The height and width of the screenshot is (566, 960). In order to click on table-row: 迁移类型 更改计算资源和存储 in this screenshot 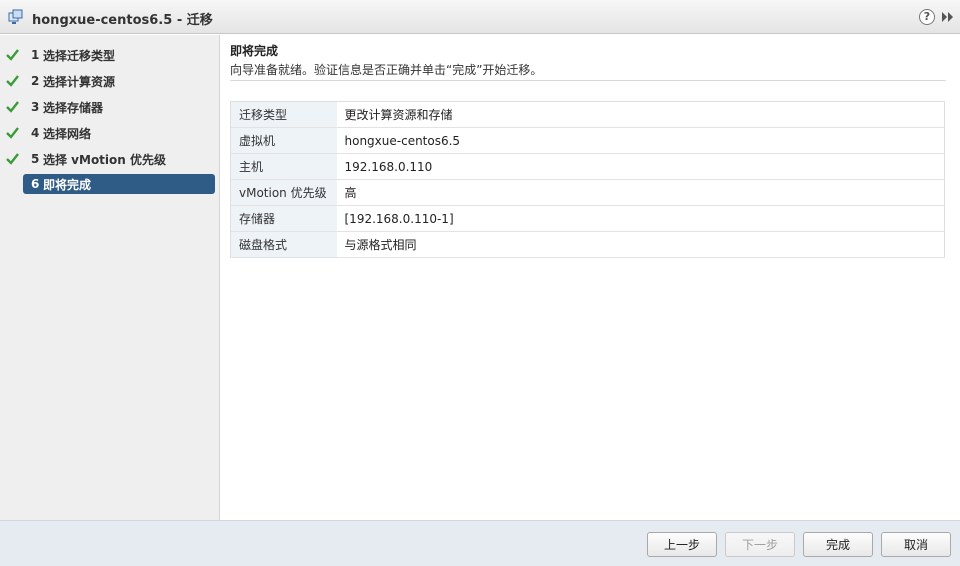, I will do `click(587, 114)`.